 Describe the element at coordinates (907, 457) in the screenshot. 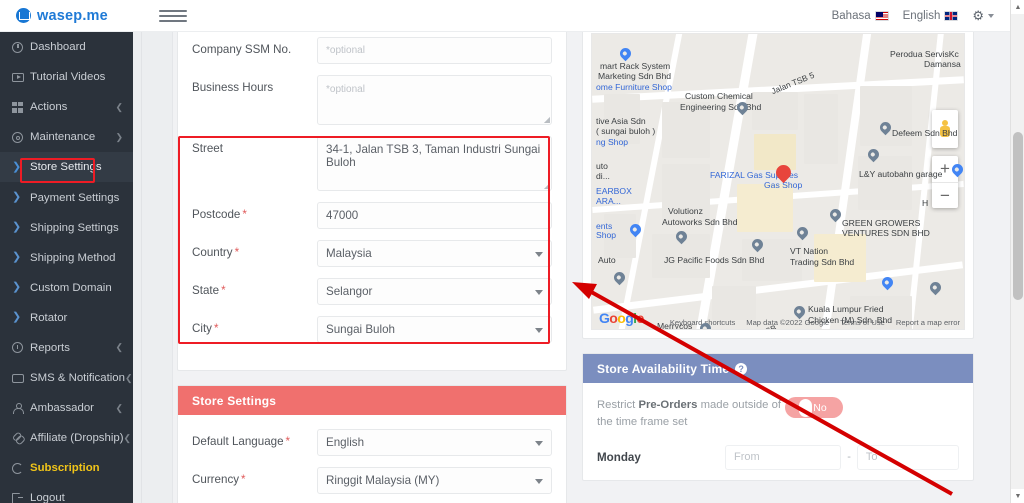

I see `monday-to-input: To` at that location.